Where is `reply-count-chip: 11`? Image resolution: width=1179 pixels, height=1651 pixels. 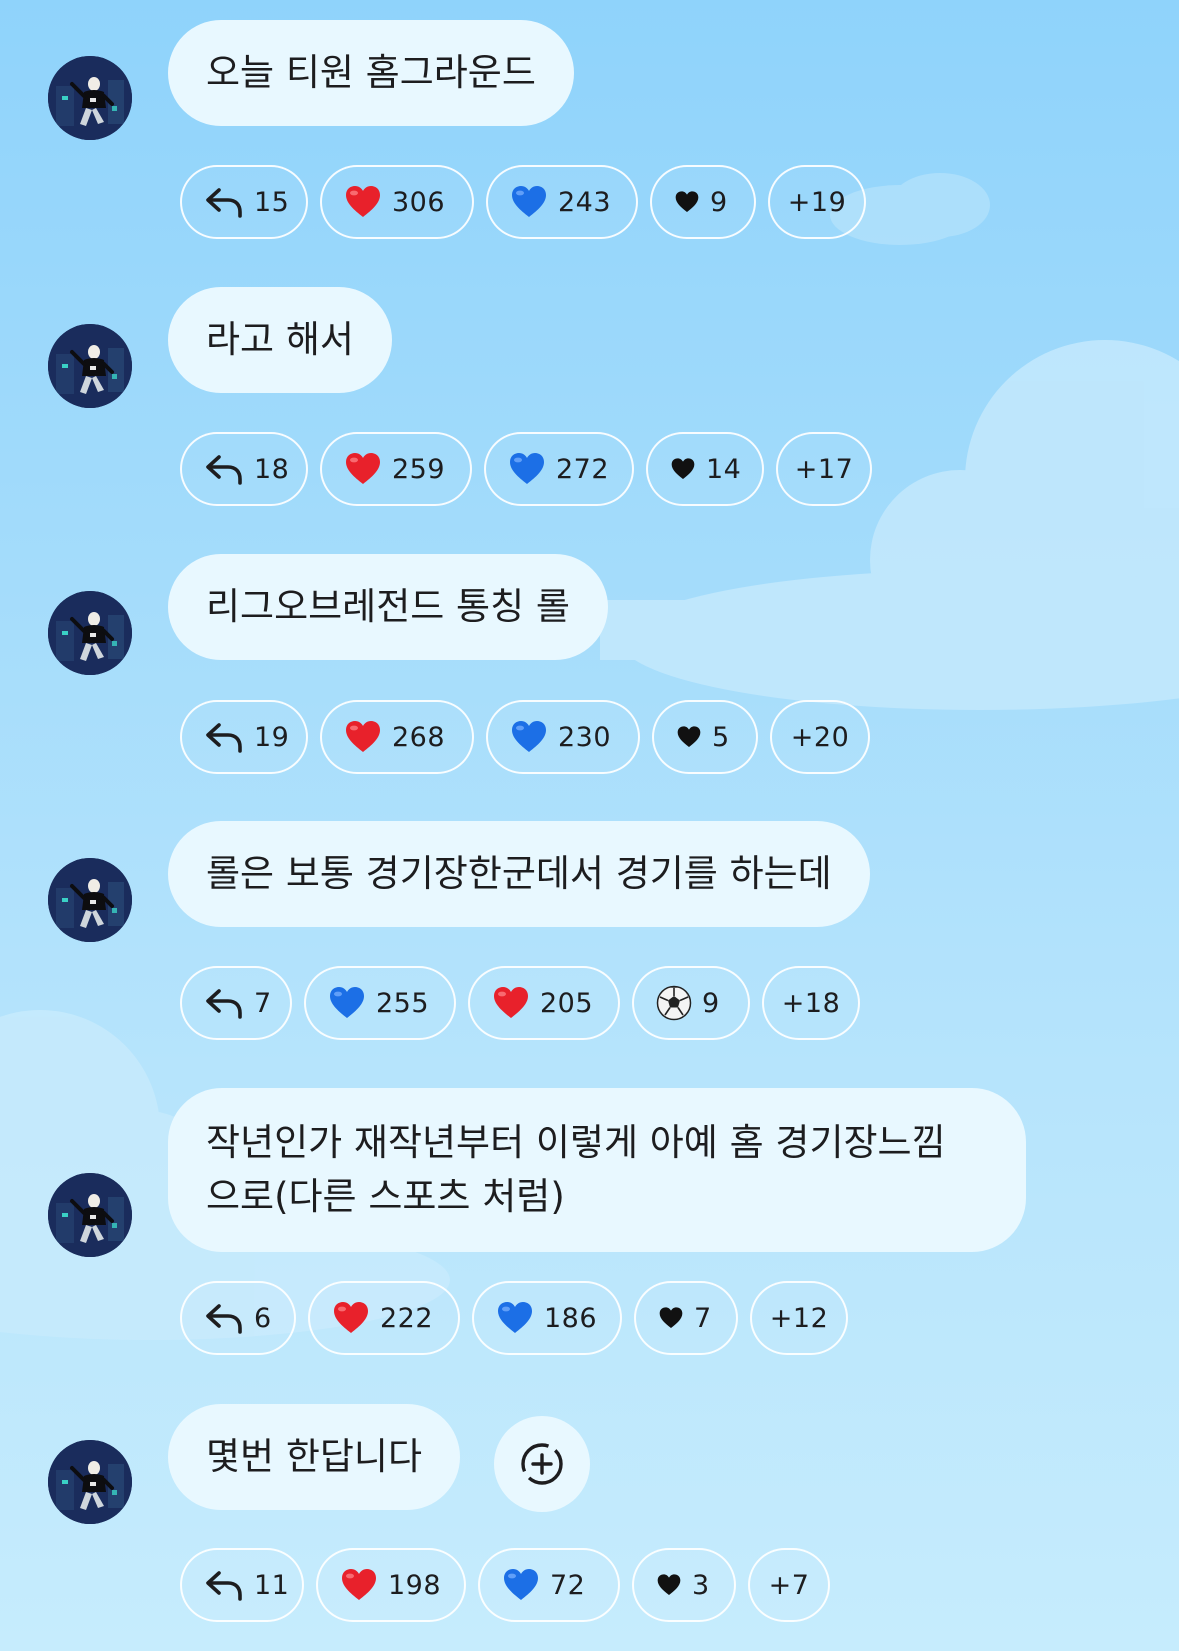 reply-count-chip: 11 is located at coordinates (242, 1585).